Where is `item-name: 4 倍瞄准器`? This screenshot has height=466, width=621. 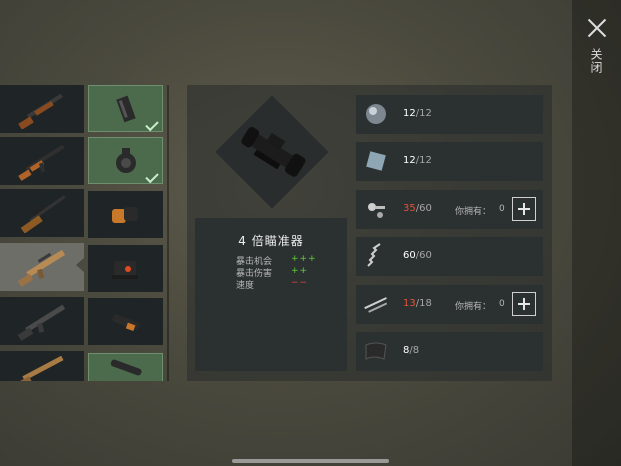
item-name: 4 倍瞄准器 is located at coordinates (271, 241).